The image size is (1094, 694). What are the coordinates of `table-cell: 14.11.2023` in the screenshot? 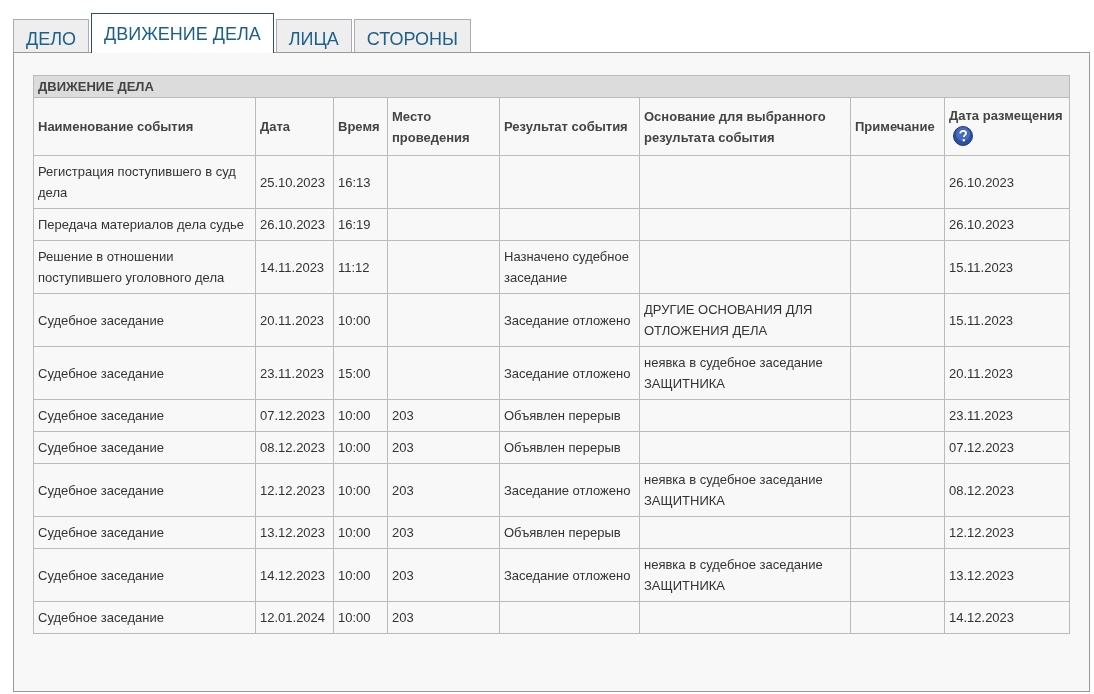 It's located at (294, 267).